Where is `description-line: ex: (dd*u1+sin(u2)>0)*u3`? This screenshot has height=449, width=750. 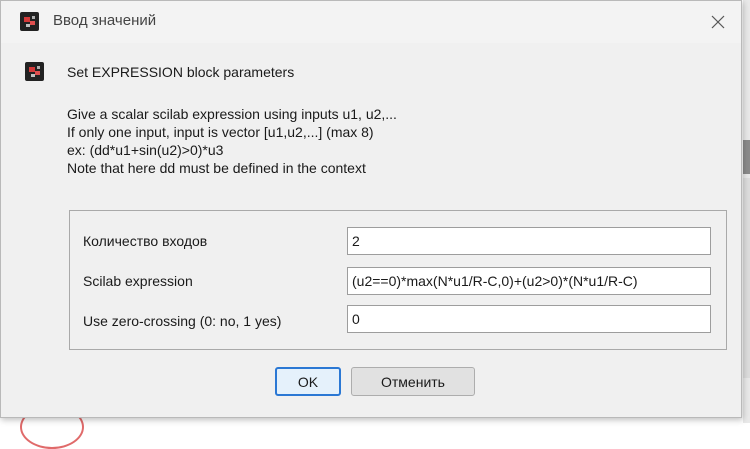 description-line: ex: (dd*u1+sin(u2)>0)*u3 is located at coordinates (145, 150).